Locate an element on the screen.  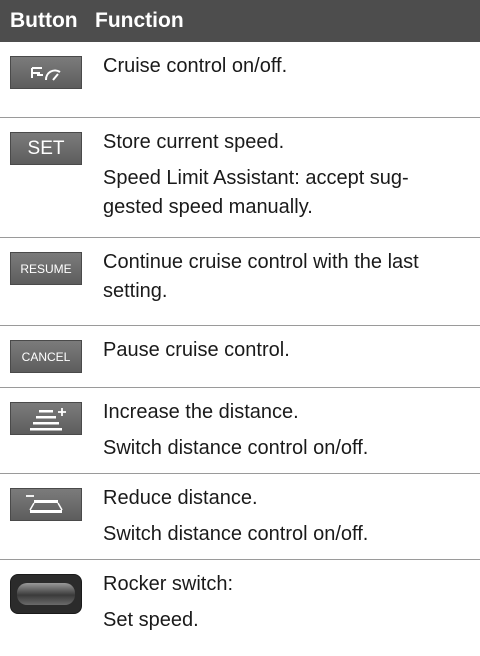
function-cell: Rocker switch: Set speed. is located at coordinates (291, 608).